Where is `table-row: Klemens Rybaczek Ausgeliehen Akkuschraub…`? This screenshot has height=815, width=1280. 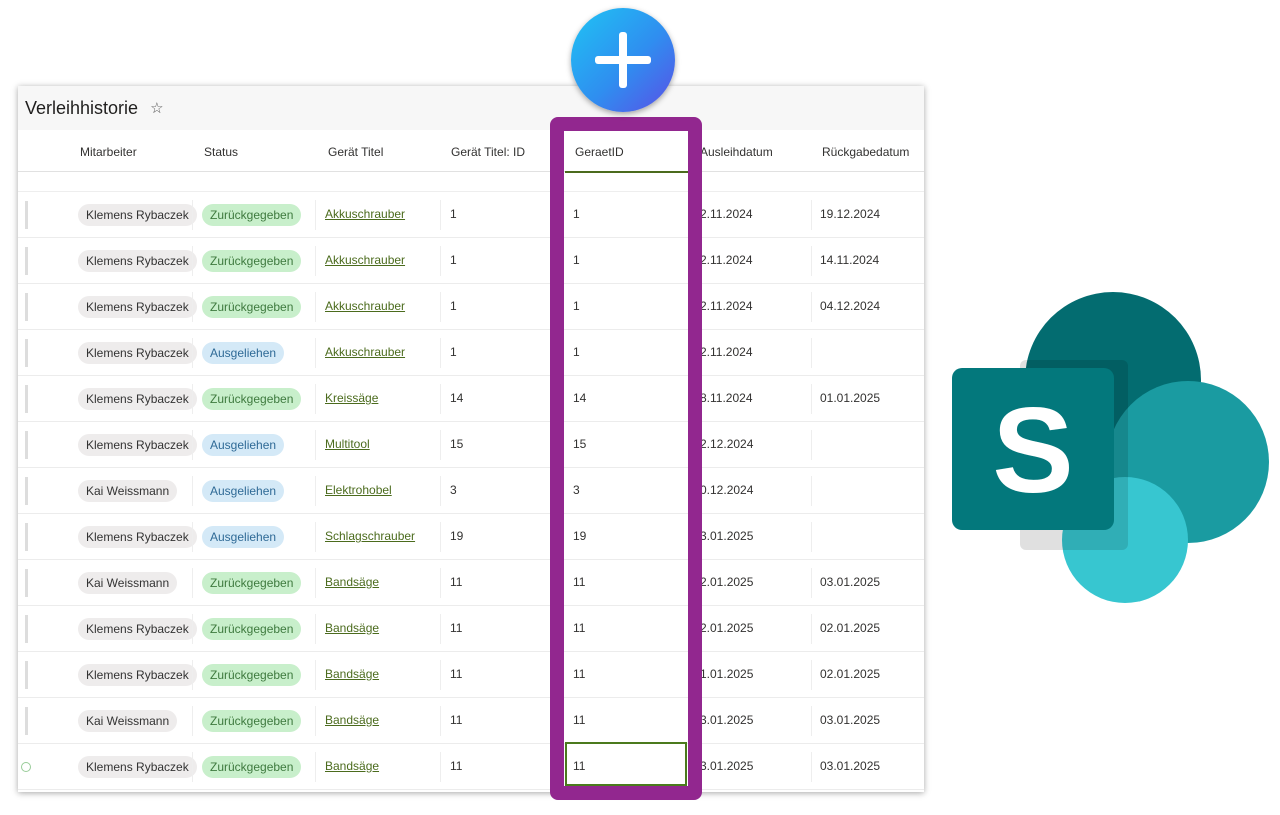
table-row: Klemens Rybaczek Ausgeliehen Akkuschraub… is located at coordinates (471, 353).